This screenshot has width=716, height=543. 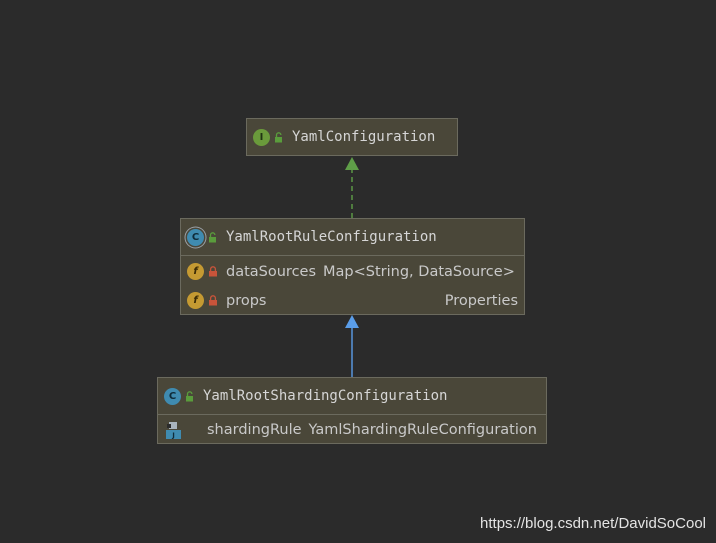 What do you see at coordinates (172, 396) in the screenshot?
I see `class-icon: C` at bounding box center [172, 396].